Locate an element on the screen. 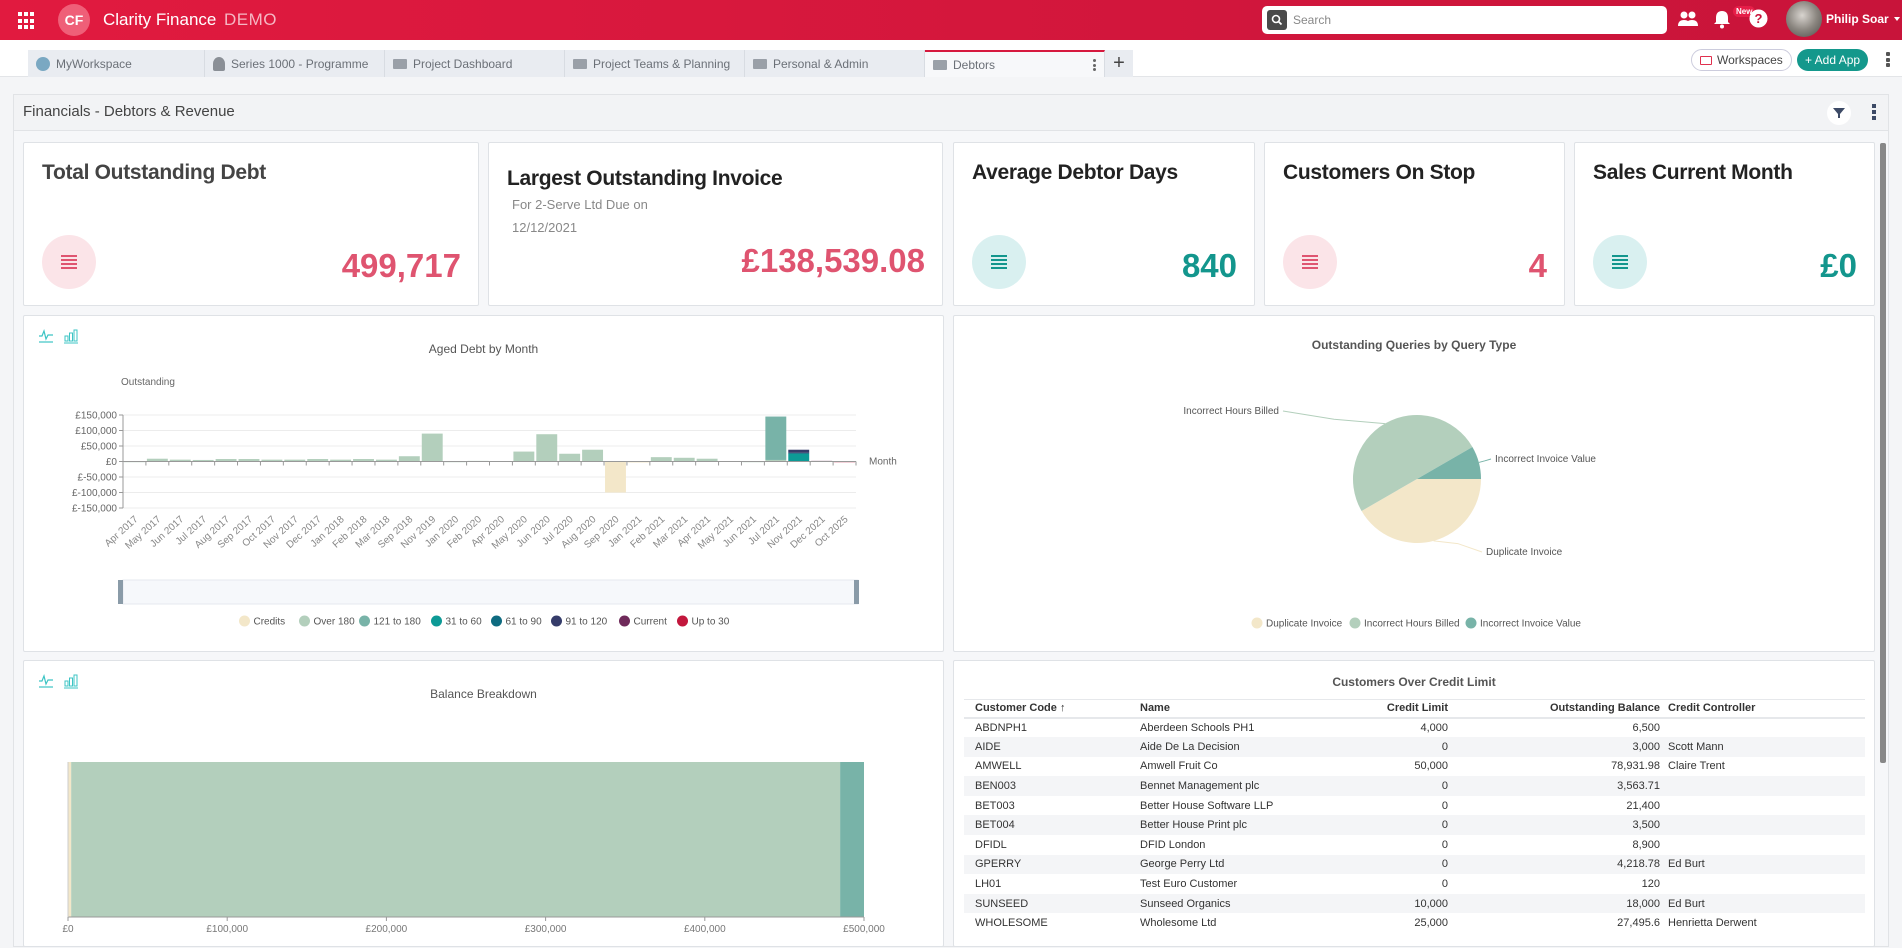 The height and width of the screenshot is (948, 1902). add-tab-button: + is located at coordinates (1119, 63).